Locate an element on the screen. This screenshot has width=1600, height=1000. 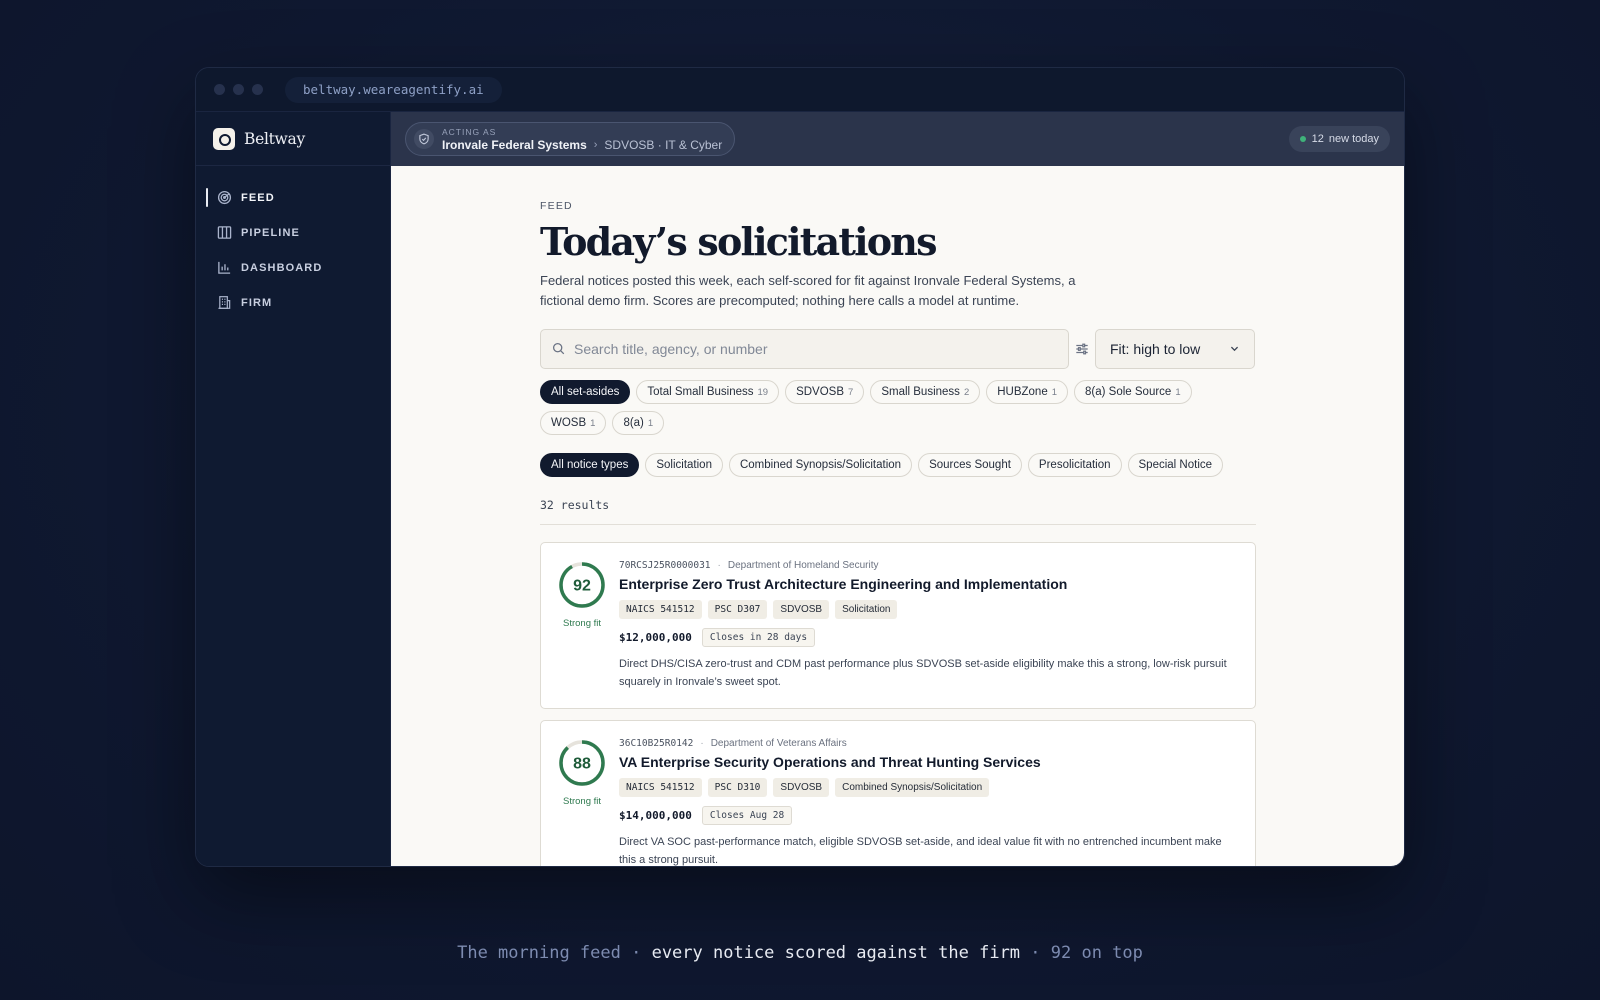
solicitation-number: 36C10B25R0142 is located at coordinates (656, 743).